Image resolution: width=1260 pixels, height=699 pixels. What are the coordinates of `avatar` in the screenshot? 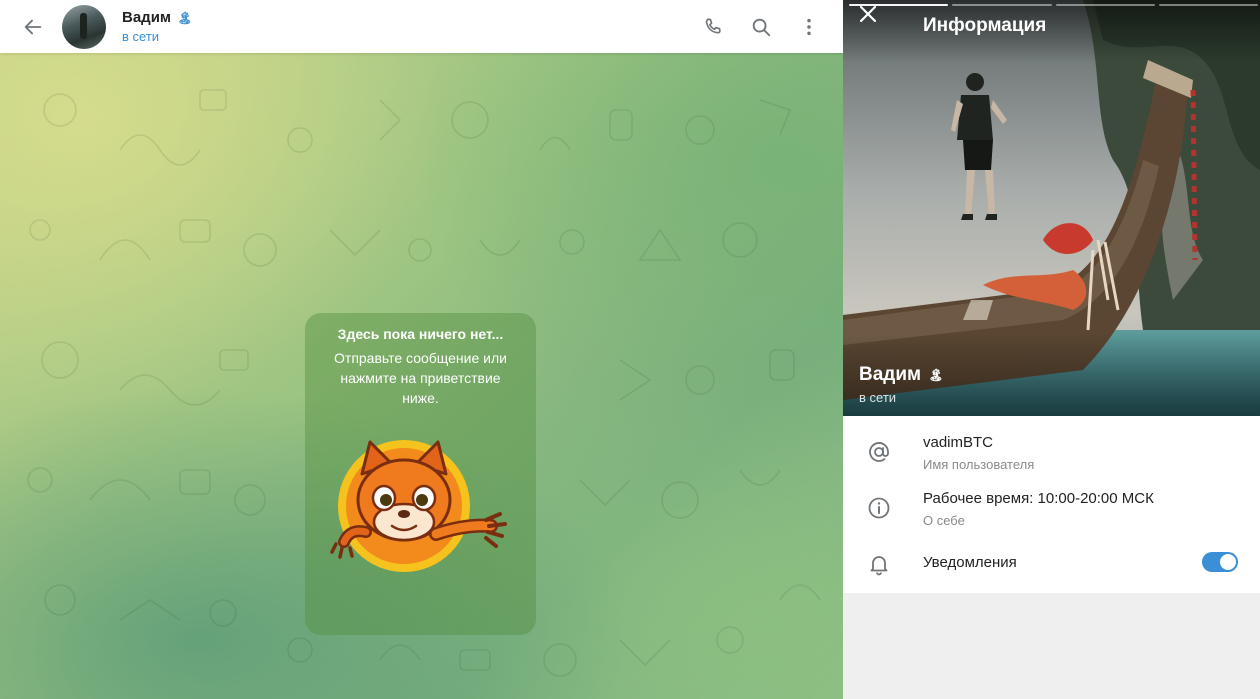 It's located at (84, 26).